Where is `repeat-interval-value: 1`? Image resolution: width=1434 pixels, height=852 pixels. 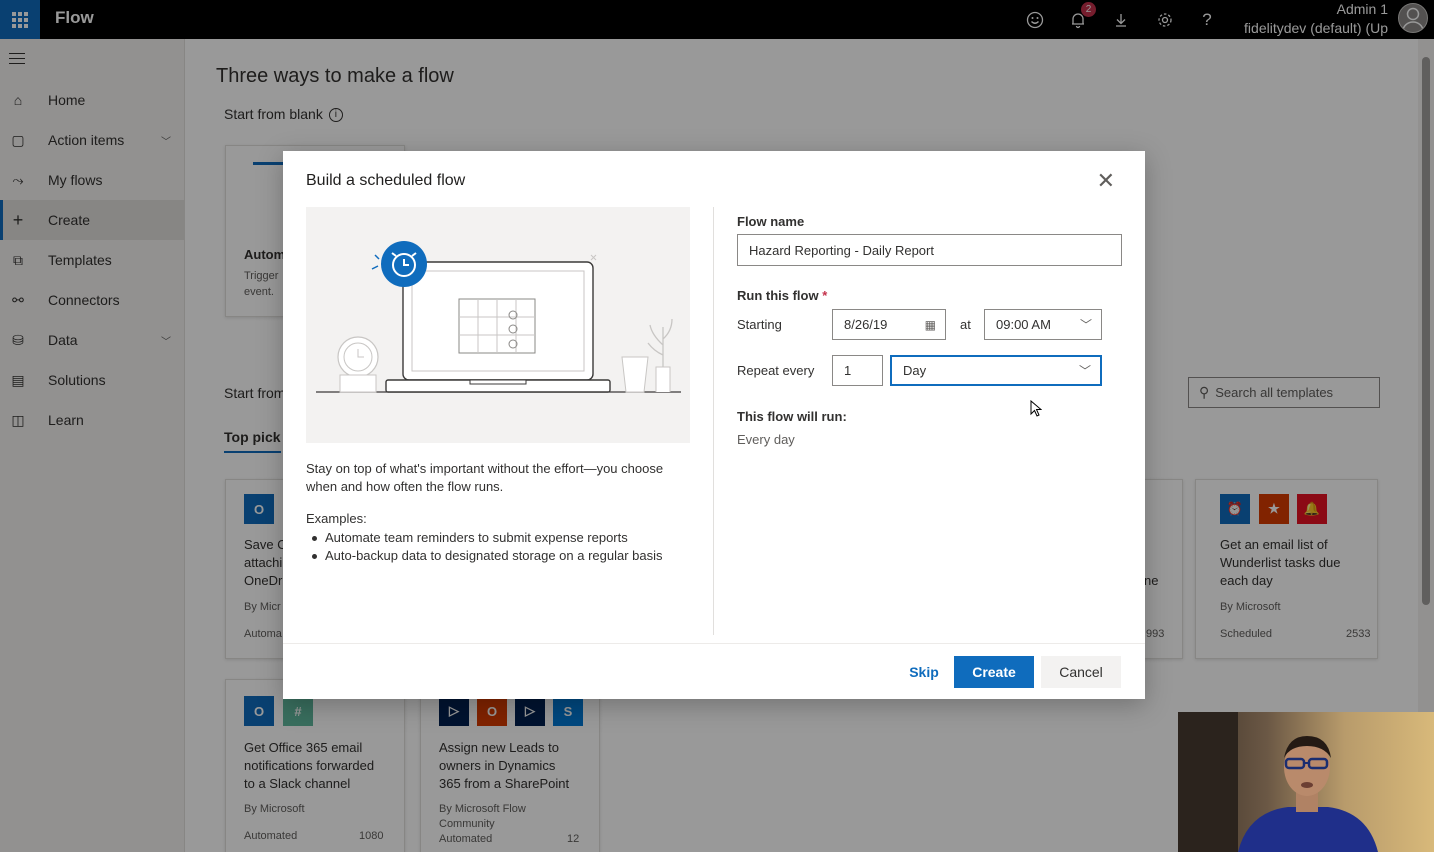 repeat-interval-value: 1 is located at coordinates (848, 370).